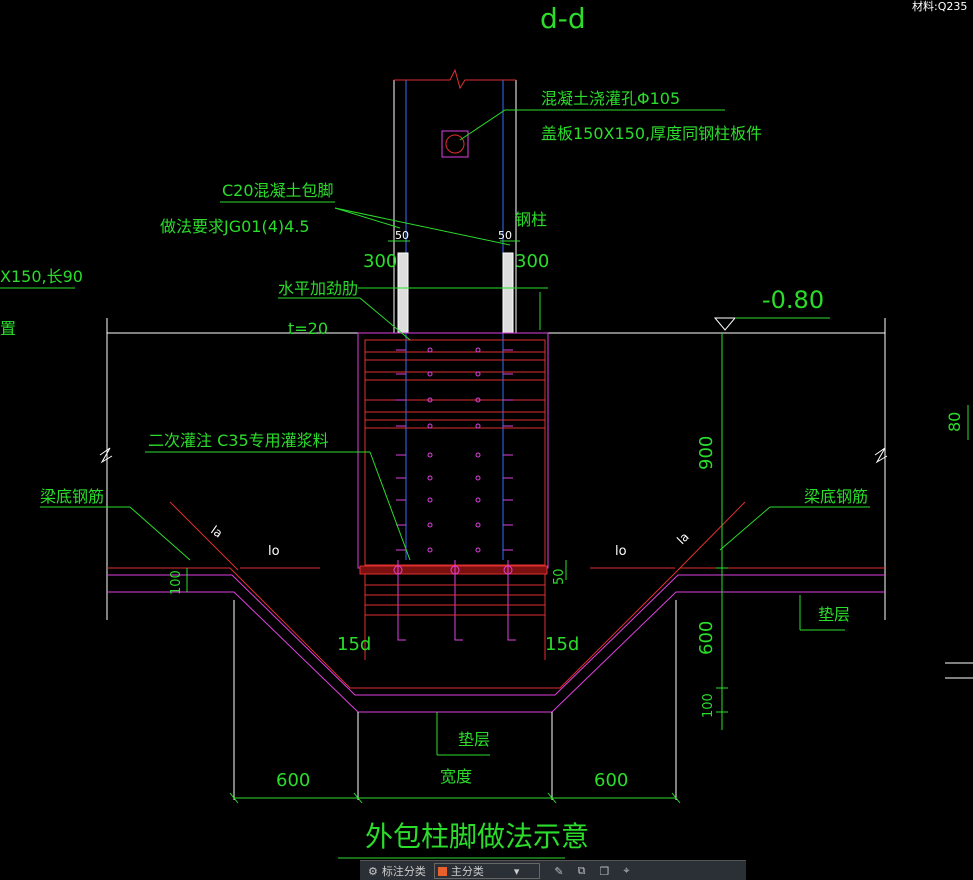 This screenshot has width=973, height=880. Describe the element at coordinates (318, 288) in the screenshot. I see `horizontal-stiffener-label: 水平加劲肋` at that location.